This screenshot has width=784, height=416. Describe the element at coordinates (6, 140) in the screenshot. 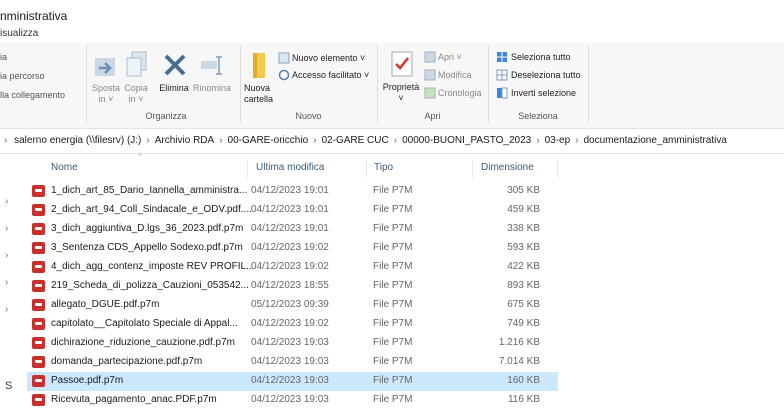

I see `breadcrumb-chevron-icon: ›` at that location.